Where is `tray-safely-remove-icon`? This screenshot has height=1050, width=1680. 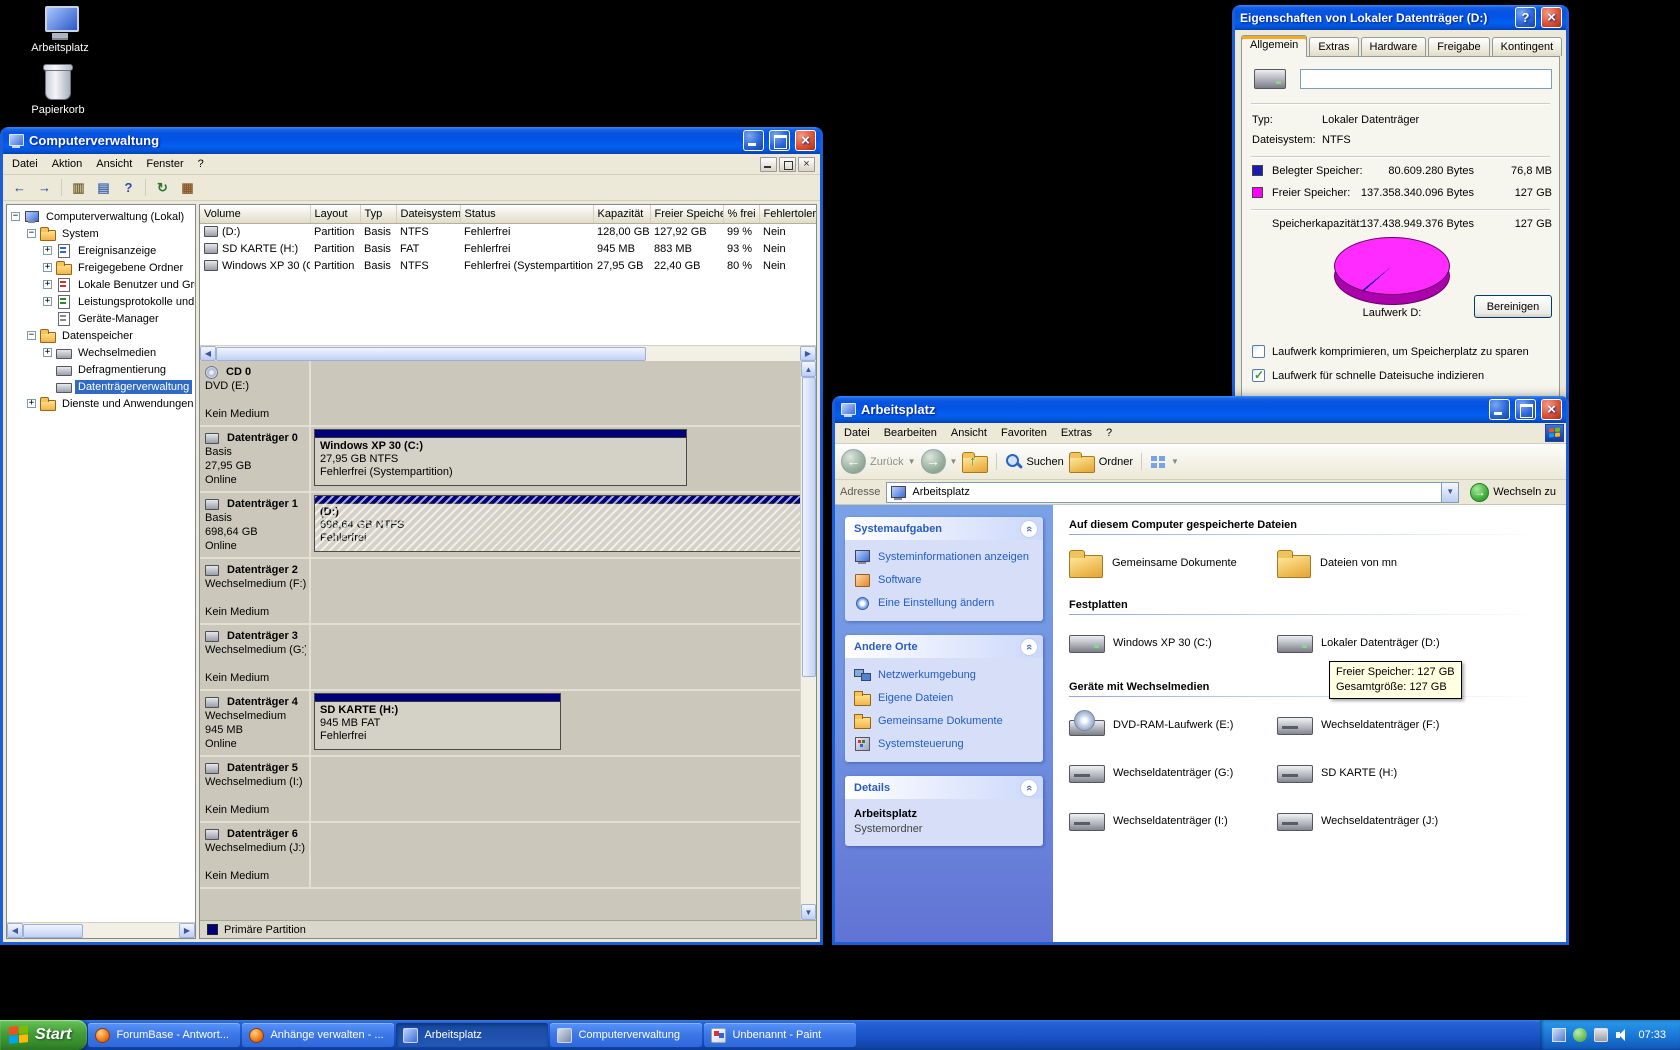 tray-safely-remove-icon is located at coordinates (1580, 1035).